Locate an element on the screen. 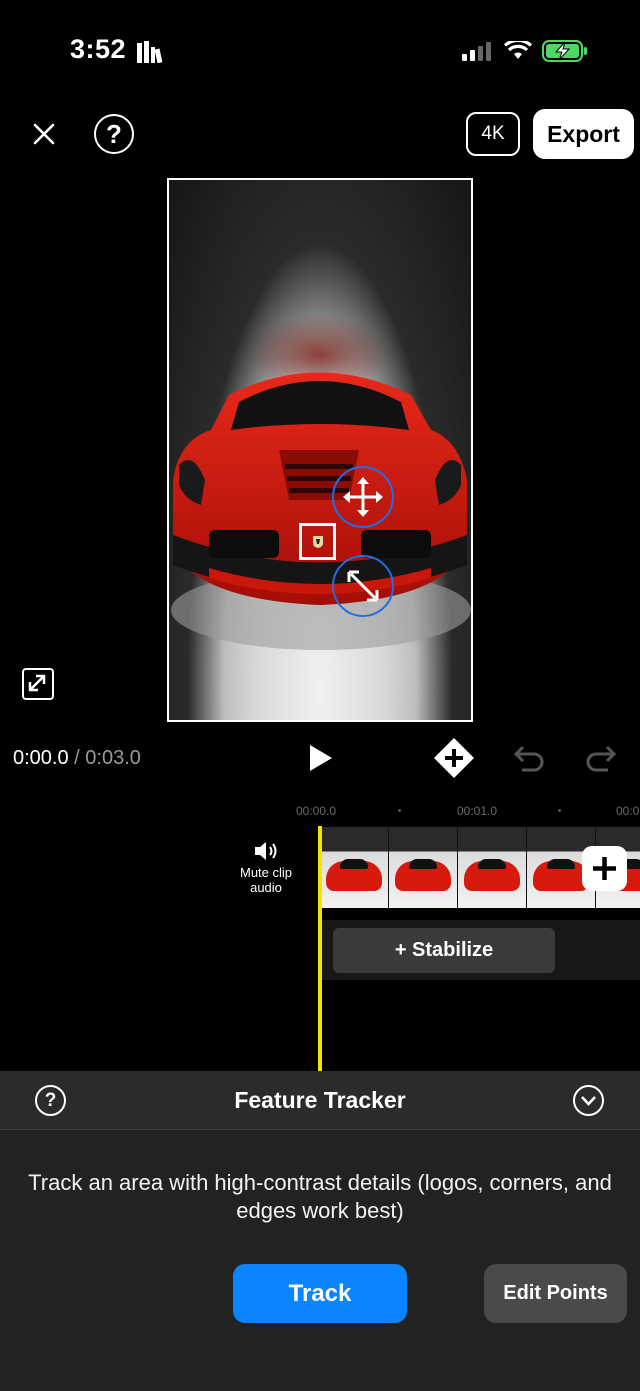 This screenshot has width=640, height=1391. mute-clip-button: Mute clip audio is located at coordinates (266, 867).